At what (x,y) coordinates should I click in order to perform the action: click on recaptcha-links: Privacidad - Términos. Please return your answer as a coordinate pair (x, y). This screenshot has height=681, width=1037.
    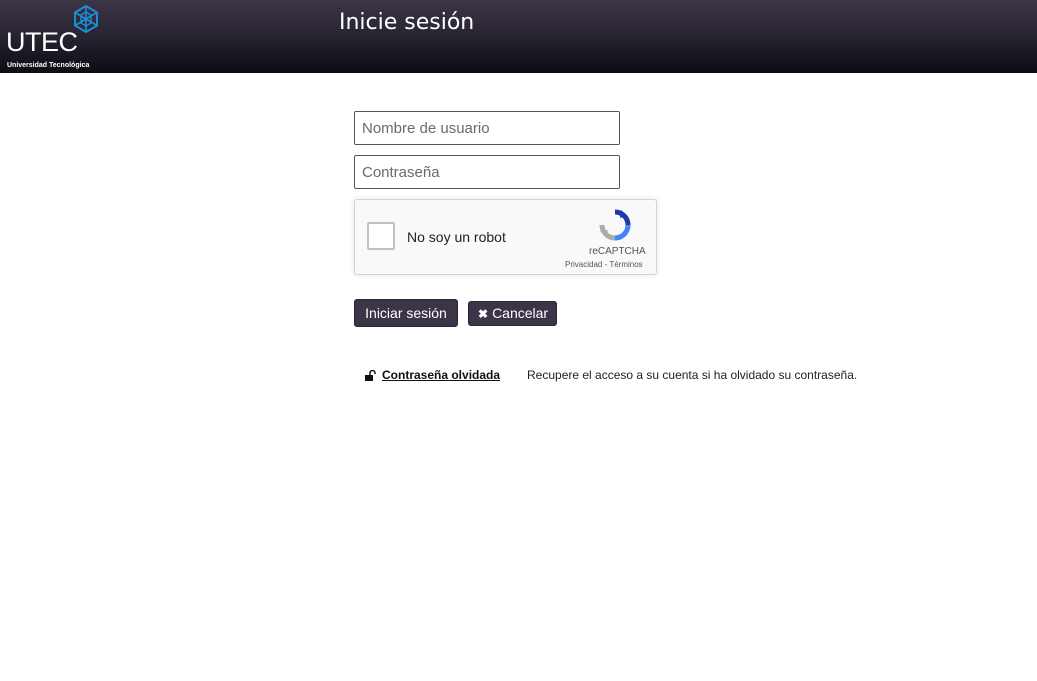
    Looking at the image, I should click on (604, 264).